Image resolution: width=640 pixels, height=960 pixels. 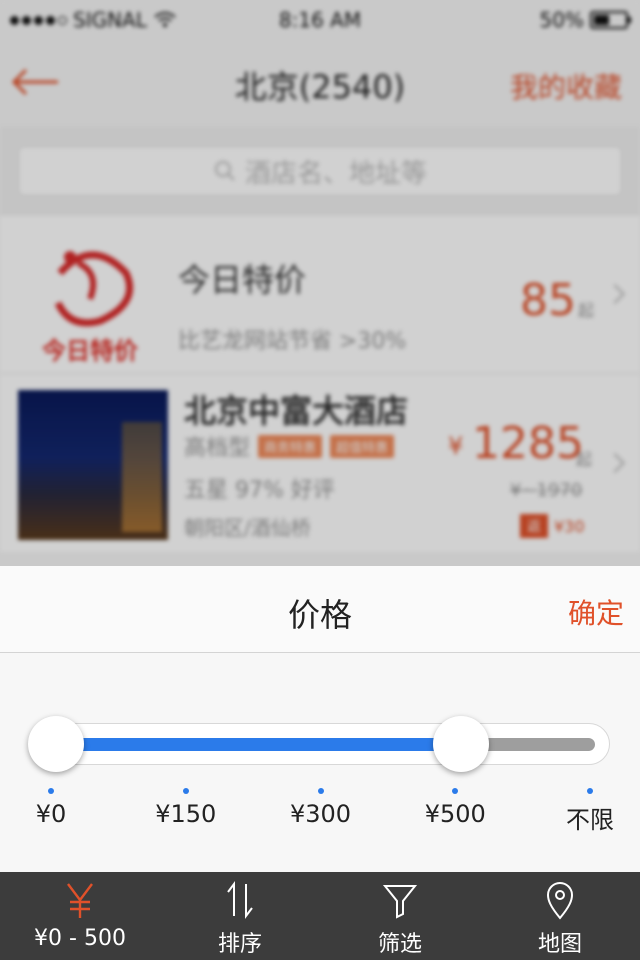 I want to click on tab-filter-label: 筛选, so click(x=399, y=944).